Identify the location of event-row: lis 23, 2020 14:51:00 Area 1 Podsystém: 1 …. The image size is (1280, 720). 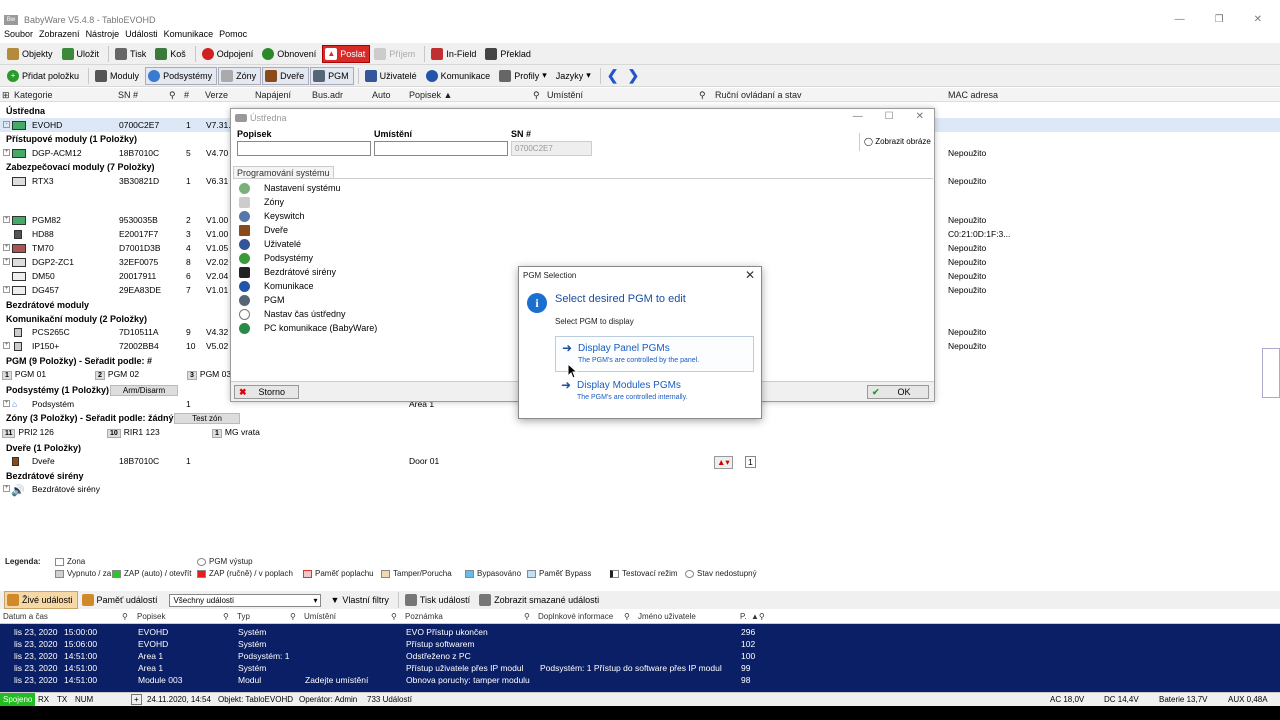
(640, 656).